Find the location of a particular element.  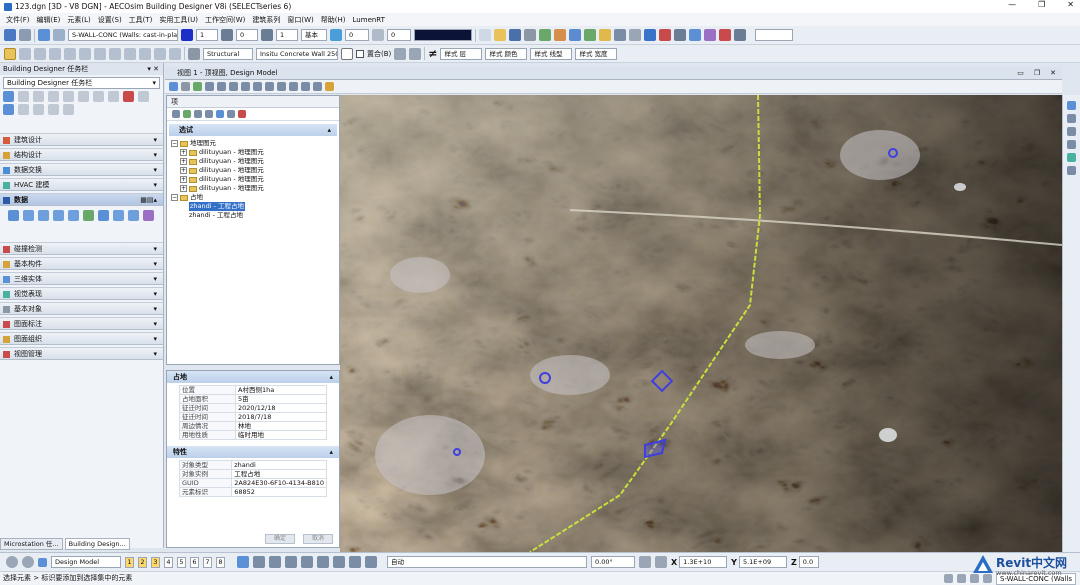

models-icon is located at coordinates (590, 35).